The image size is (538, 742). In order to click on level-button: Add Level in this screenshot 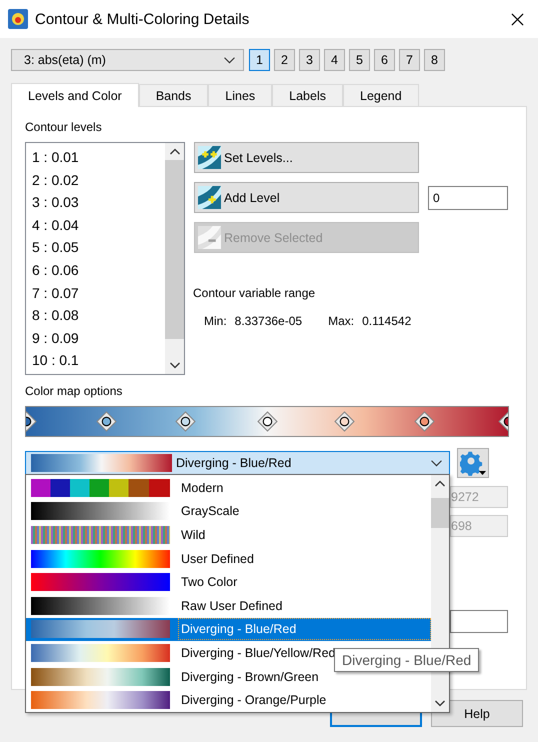, I will do `click(306, 197)`.